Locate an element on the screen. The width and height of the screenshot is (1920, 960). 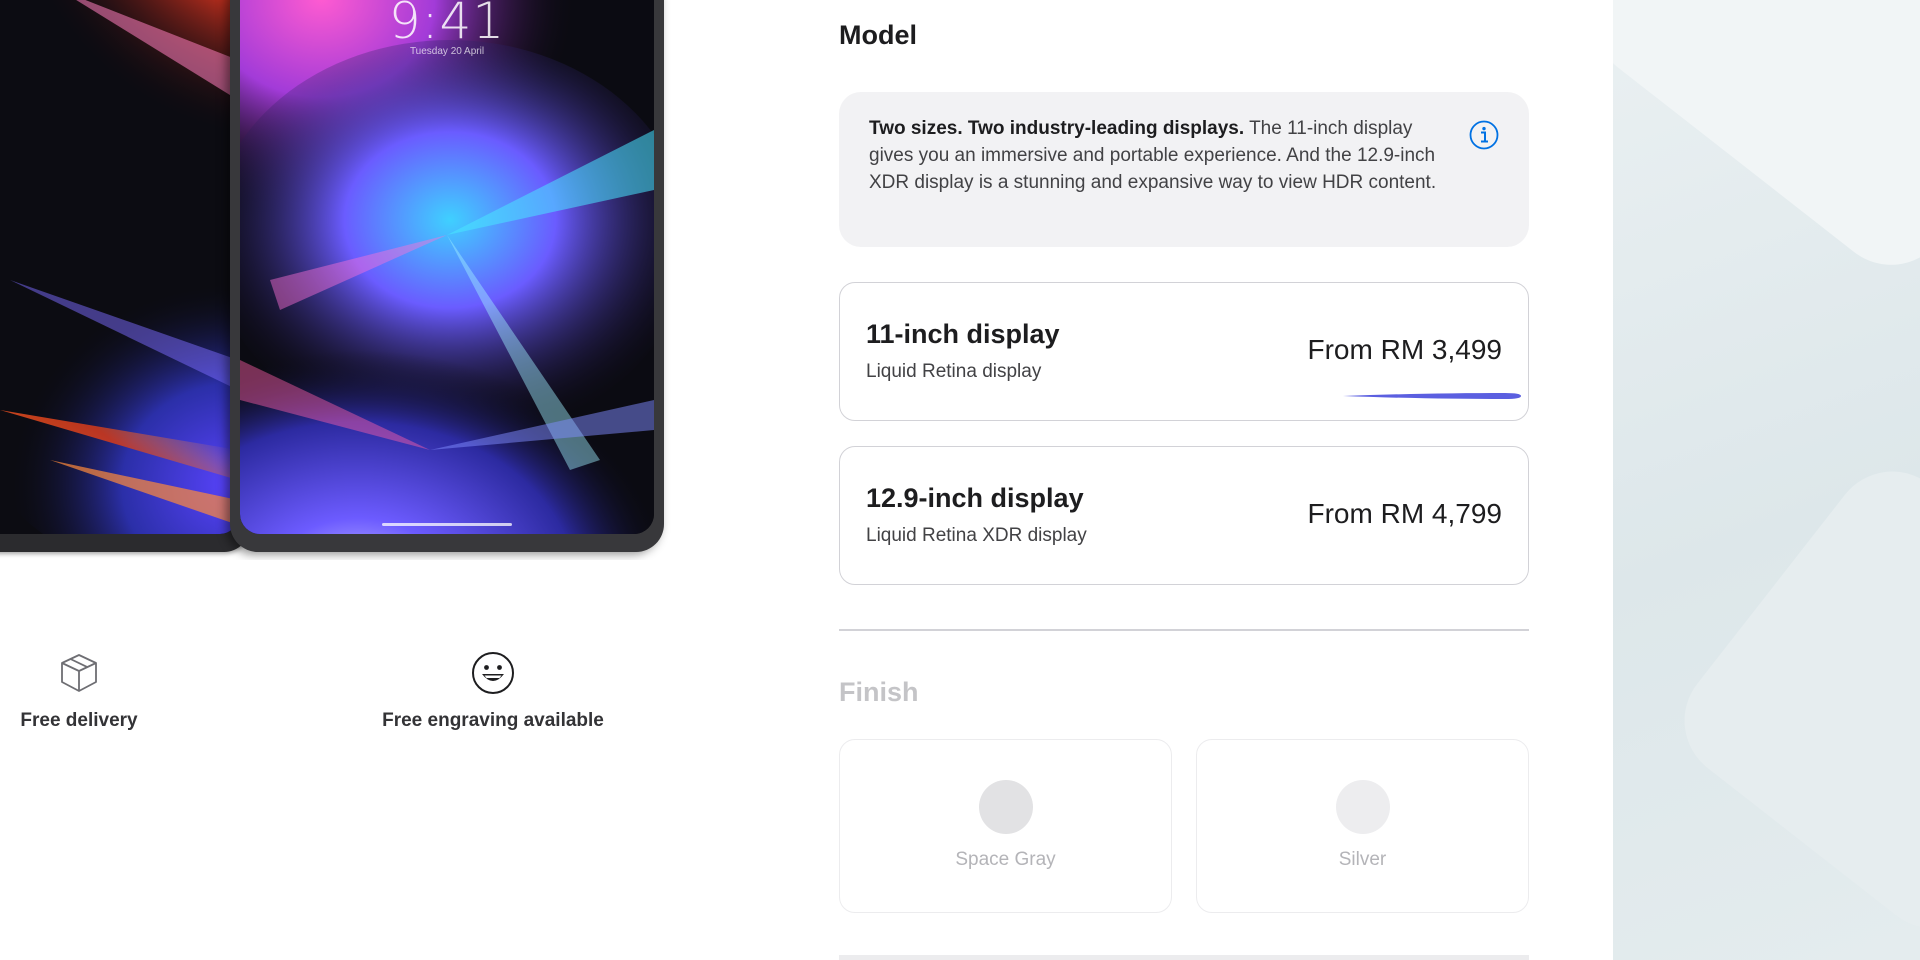
finish-option-label: Space Gray is located at coordinates (1005, 859).